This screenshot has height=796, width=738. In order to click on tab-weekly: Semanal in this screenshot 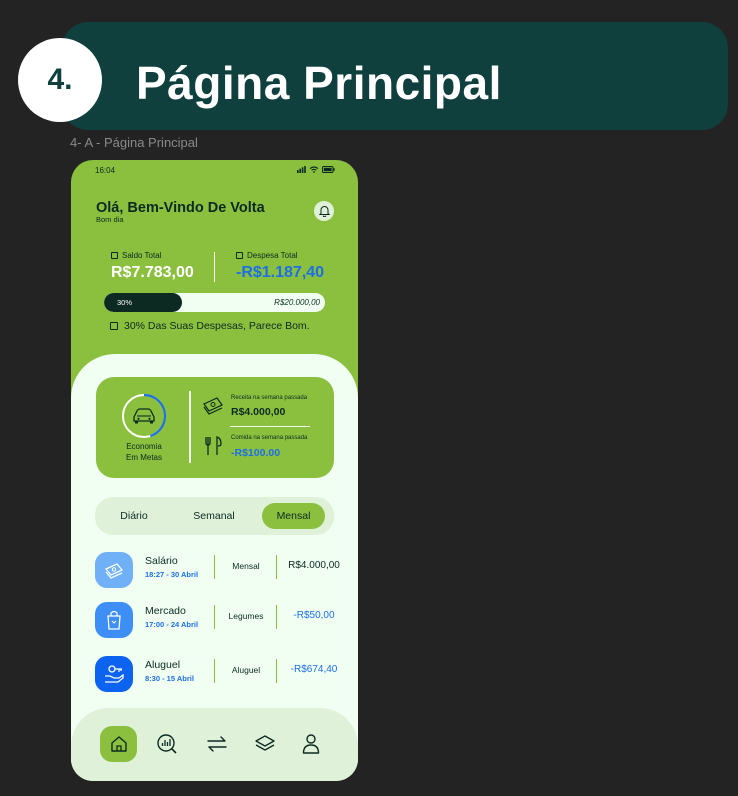, I will do `click(214, 516)`.